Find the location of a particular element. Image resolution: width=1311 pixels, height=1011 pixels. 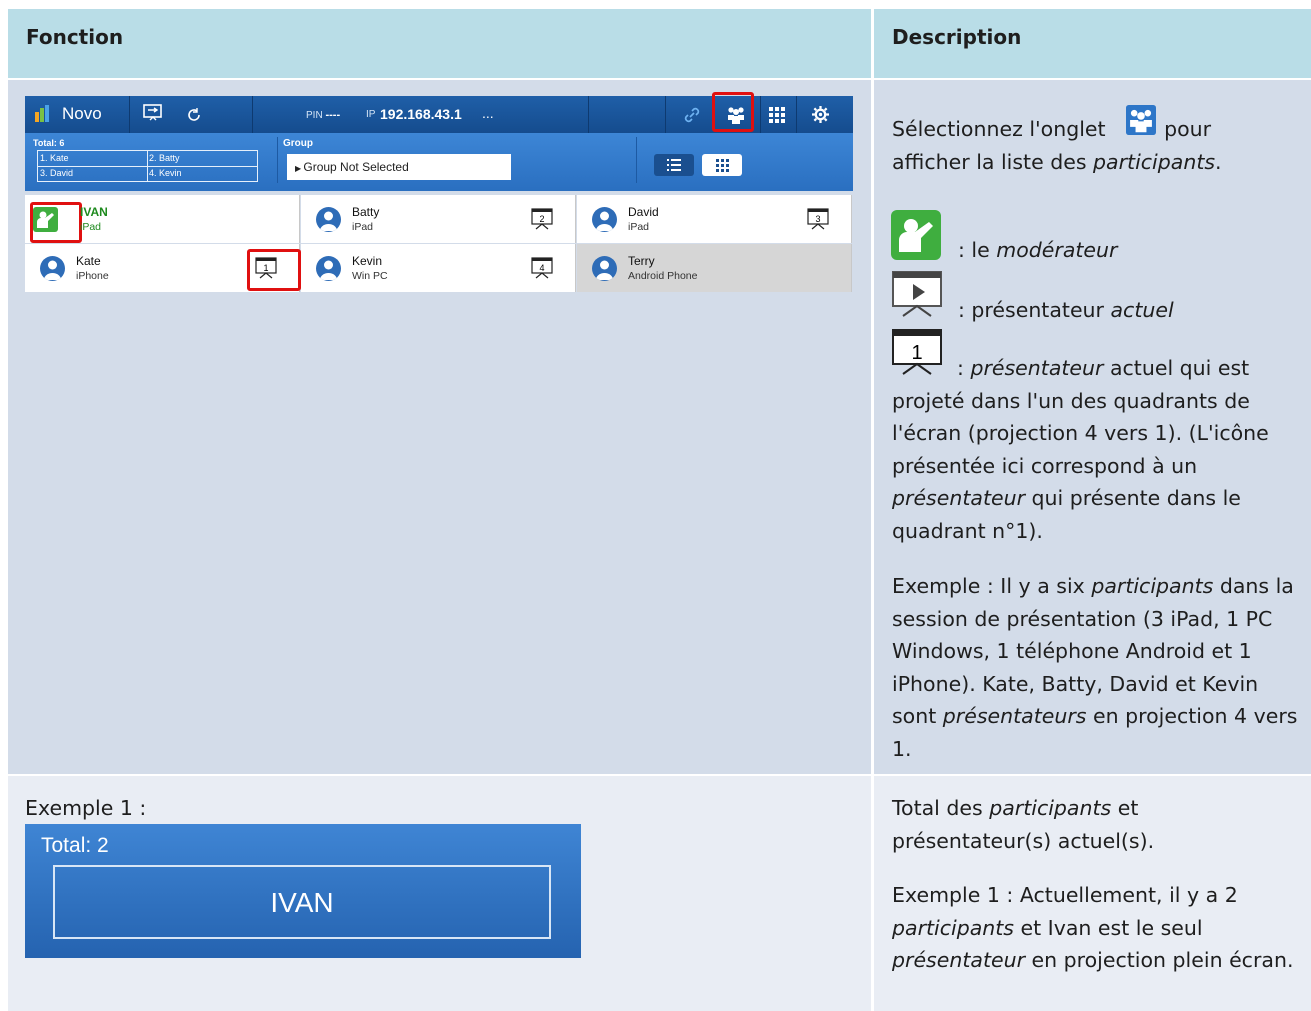

svg-text: 4 is located at coordinates (541, 268).